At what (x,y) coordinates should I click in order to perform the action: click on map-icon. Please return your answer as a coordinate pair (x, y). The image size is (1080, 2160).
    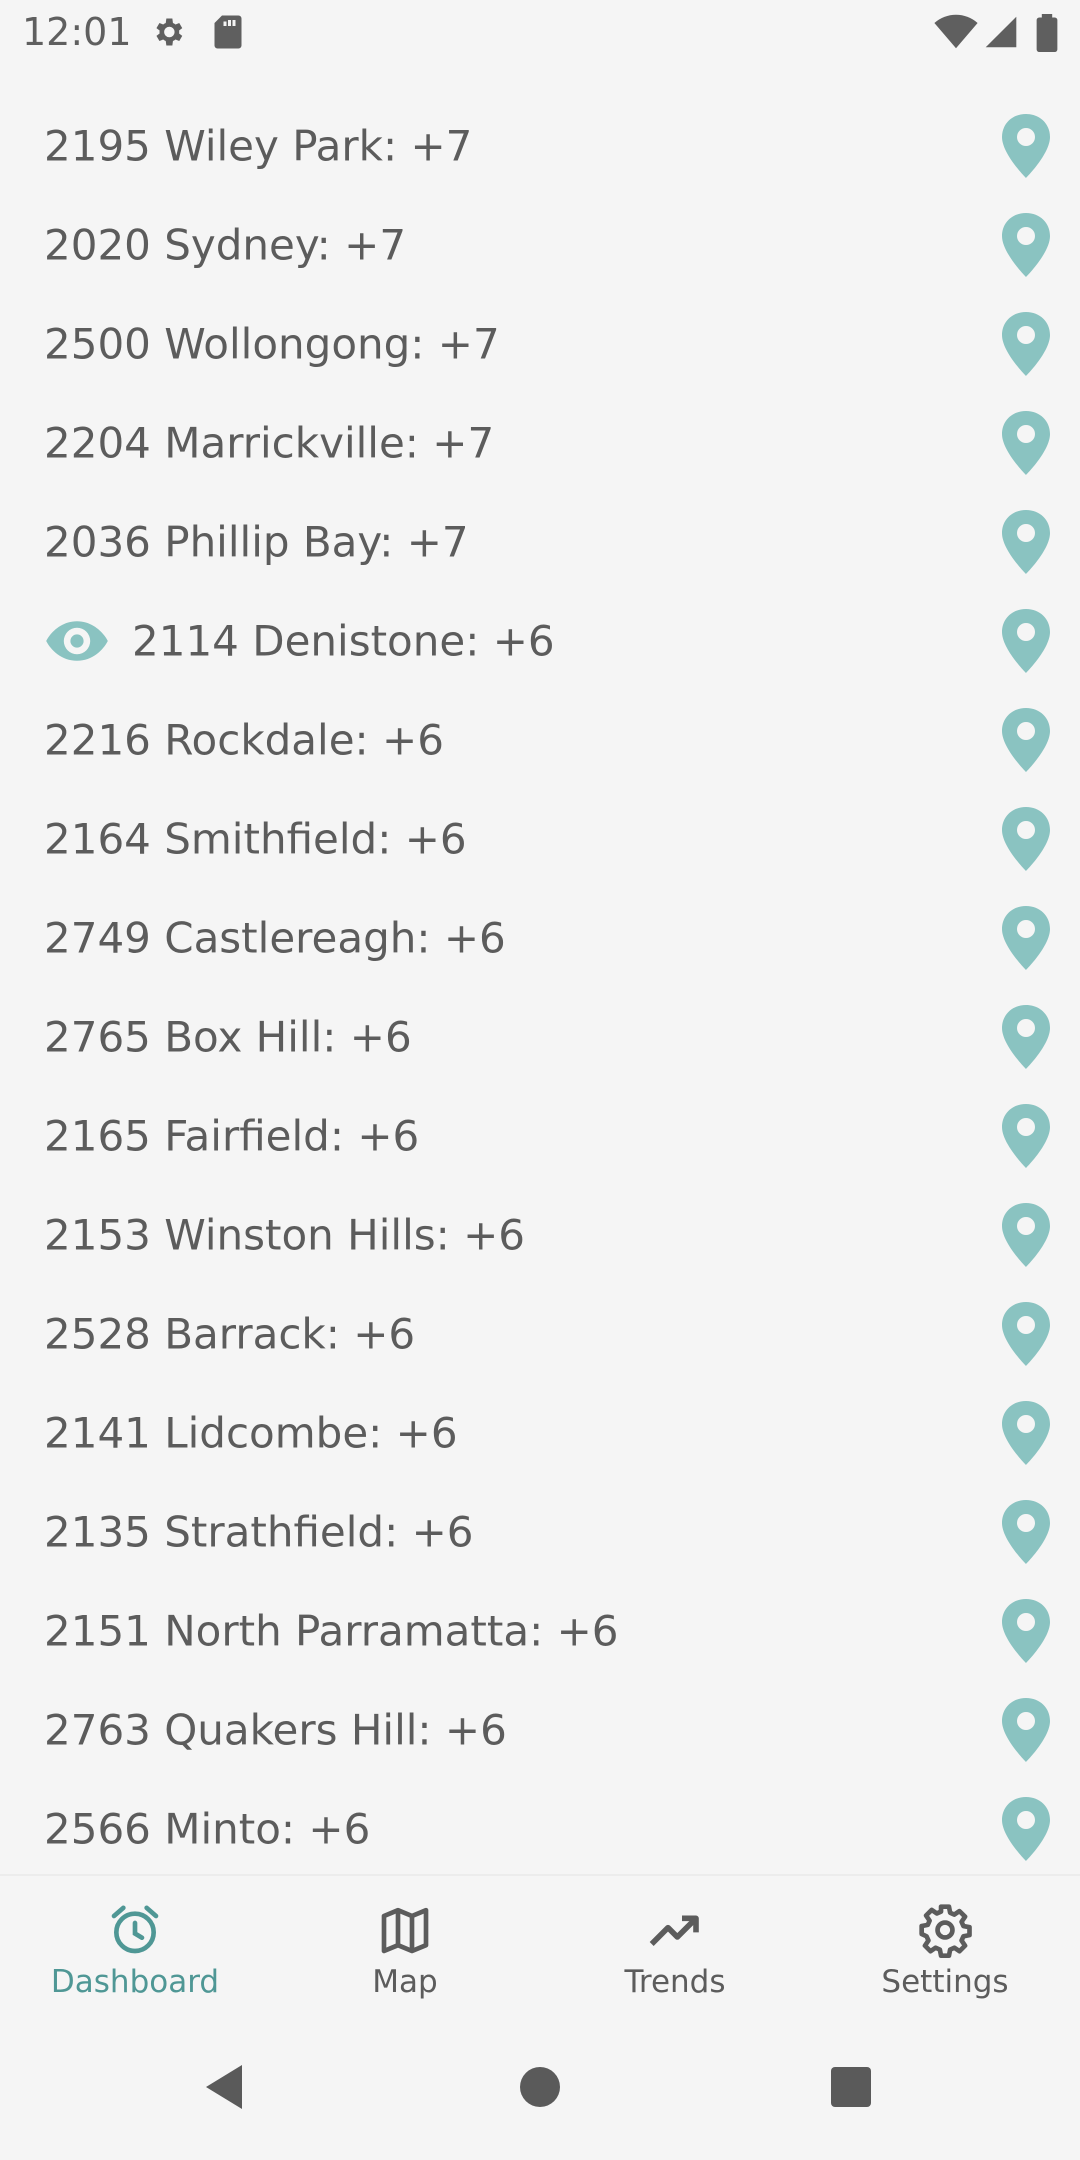
    Looking at the image, I should click on (405, 1930).